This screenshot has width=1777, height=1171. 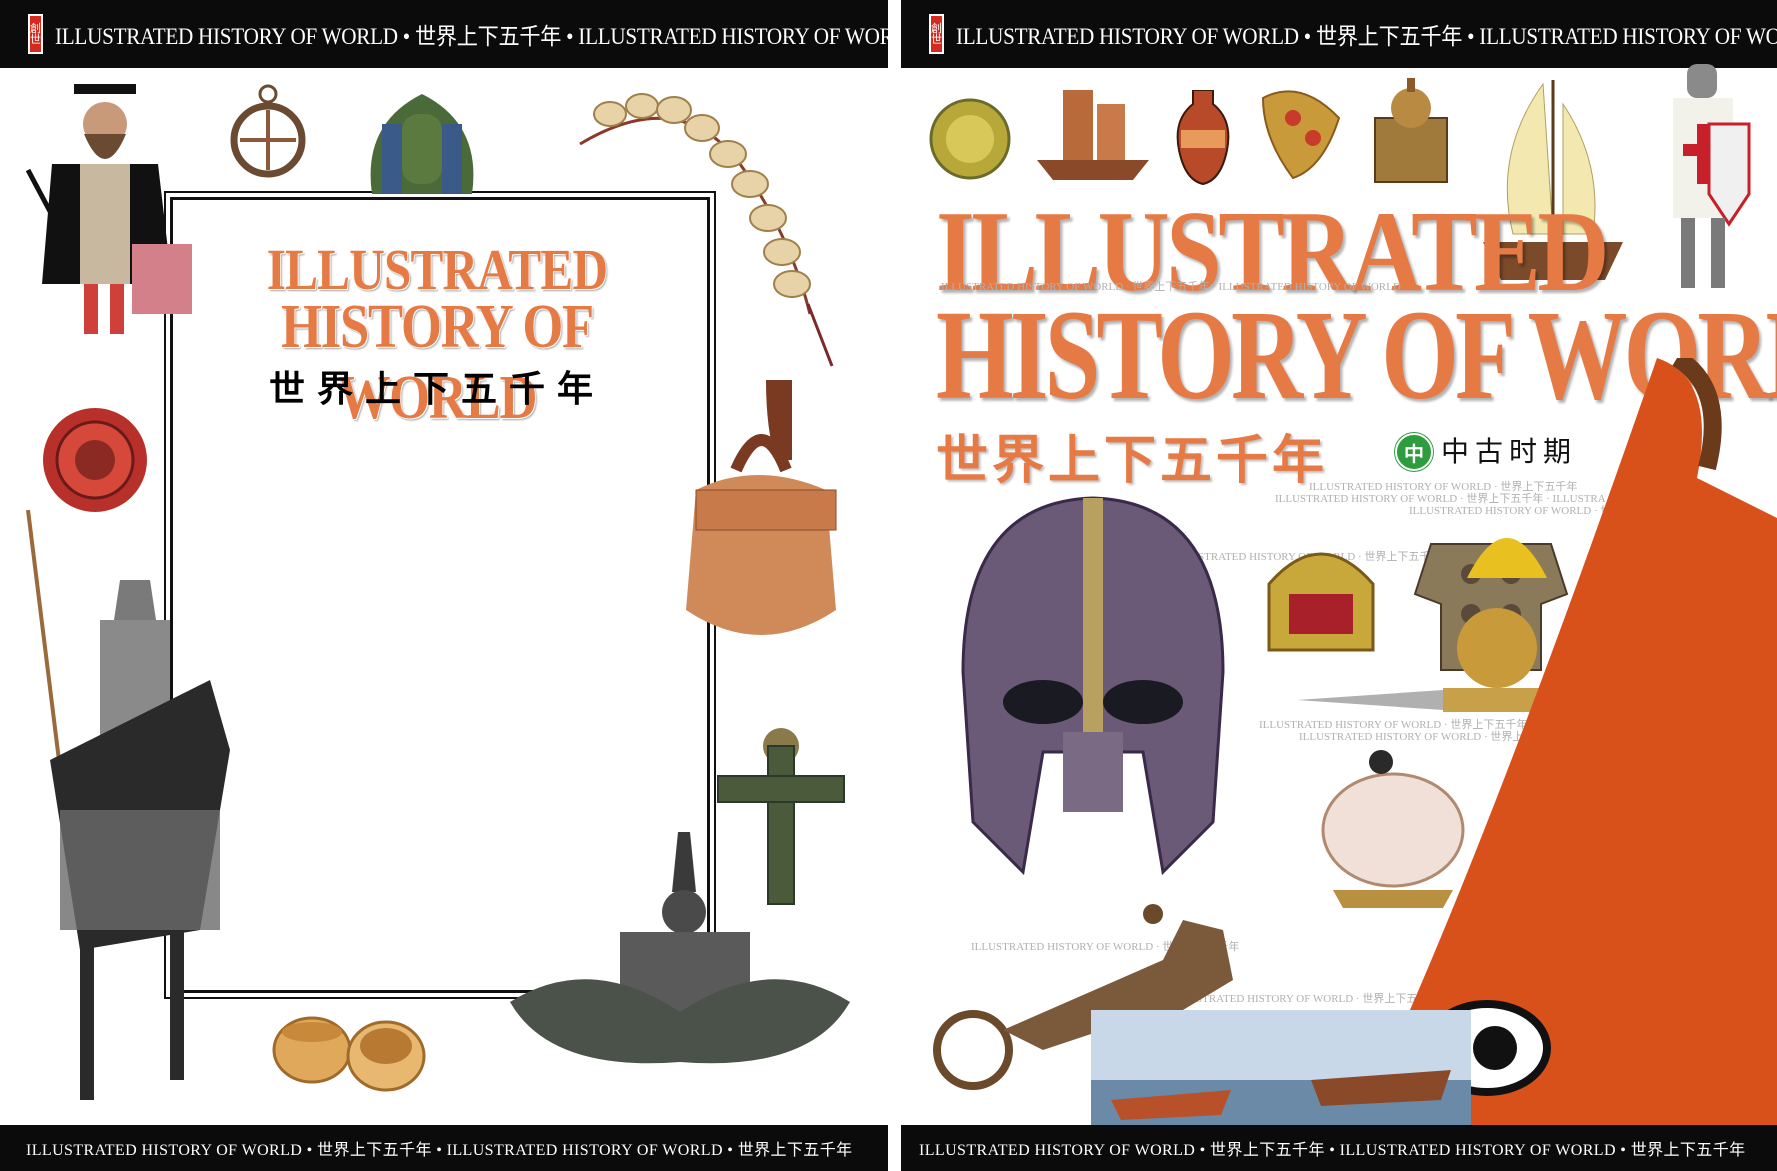 What do you see at coordinates (1712, 176) in the screenshot?
I see `crusader-knight-illustration` at bounding box center [1712, 176].